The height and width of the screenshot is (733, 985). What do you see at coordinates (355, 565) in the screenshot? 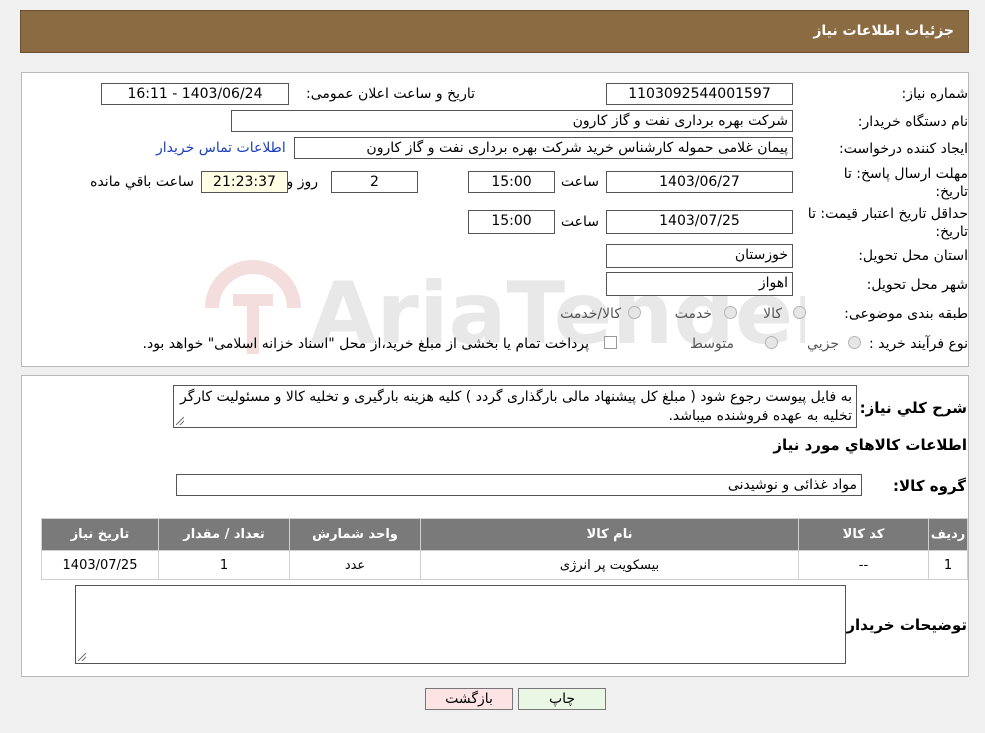
I see `cell-unit: عدد` at bounding box center [355, 565].